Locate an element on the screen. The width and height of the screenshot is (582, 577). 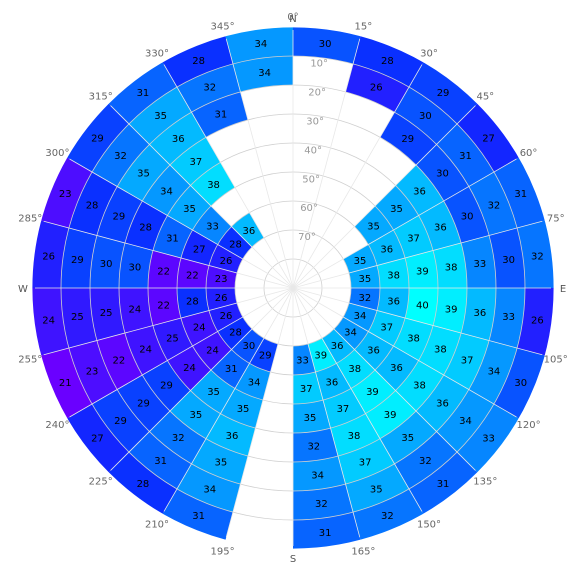
azimuth-label: 315° is located at coordinates (101, 97).